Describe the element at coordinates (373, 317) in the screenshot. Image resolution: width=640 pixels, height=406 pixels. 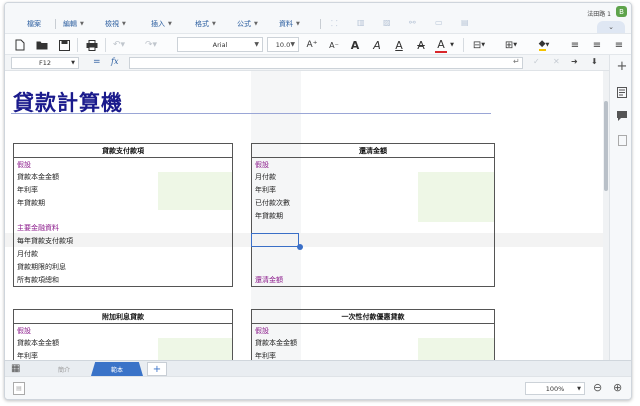
I see `panel-header: 一次性付款優惠貸款` at that location.